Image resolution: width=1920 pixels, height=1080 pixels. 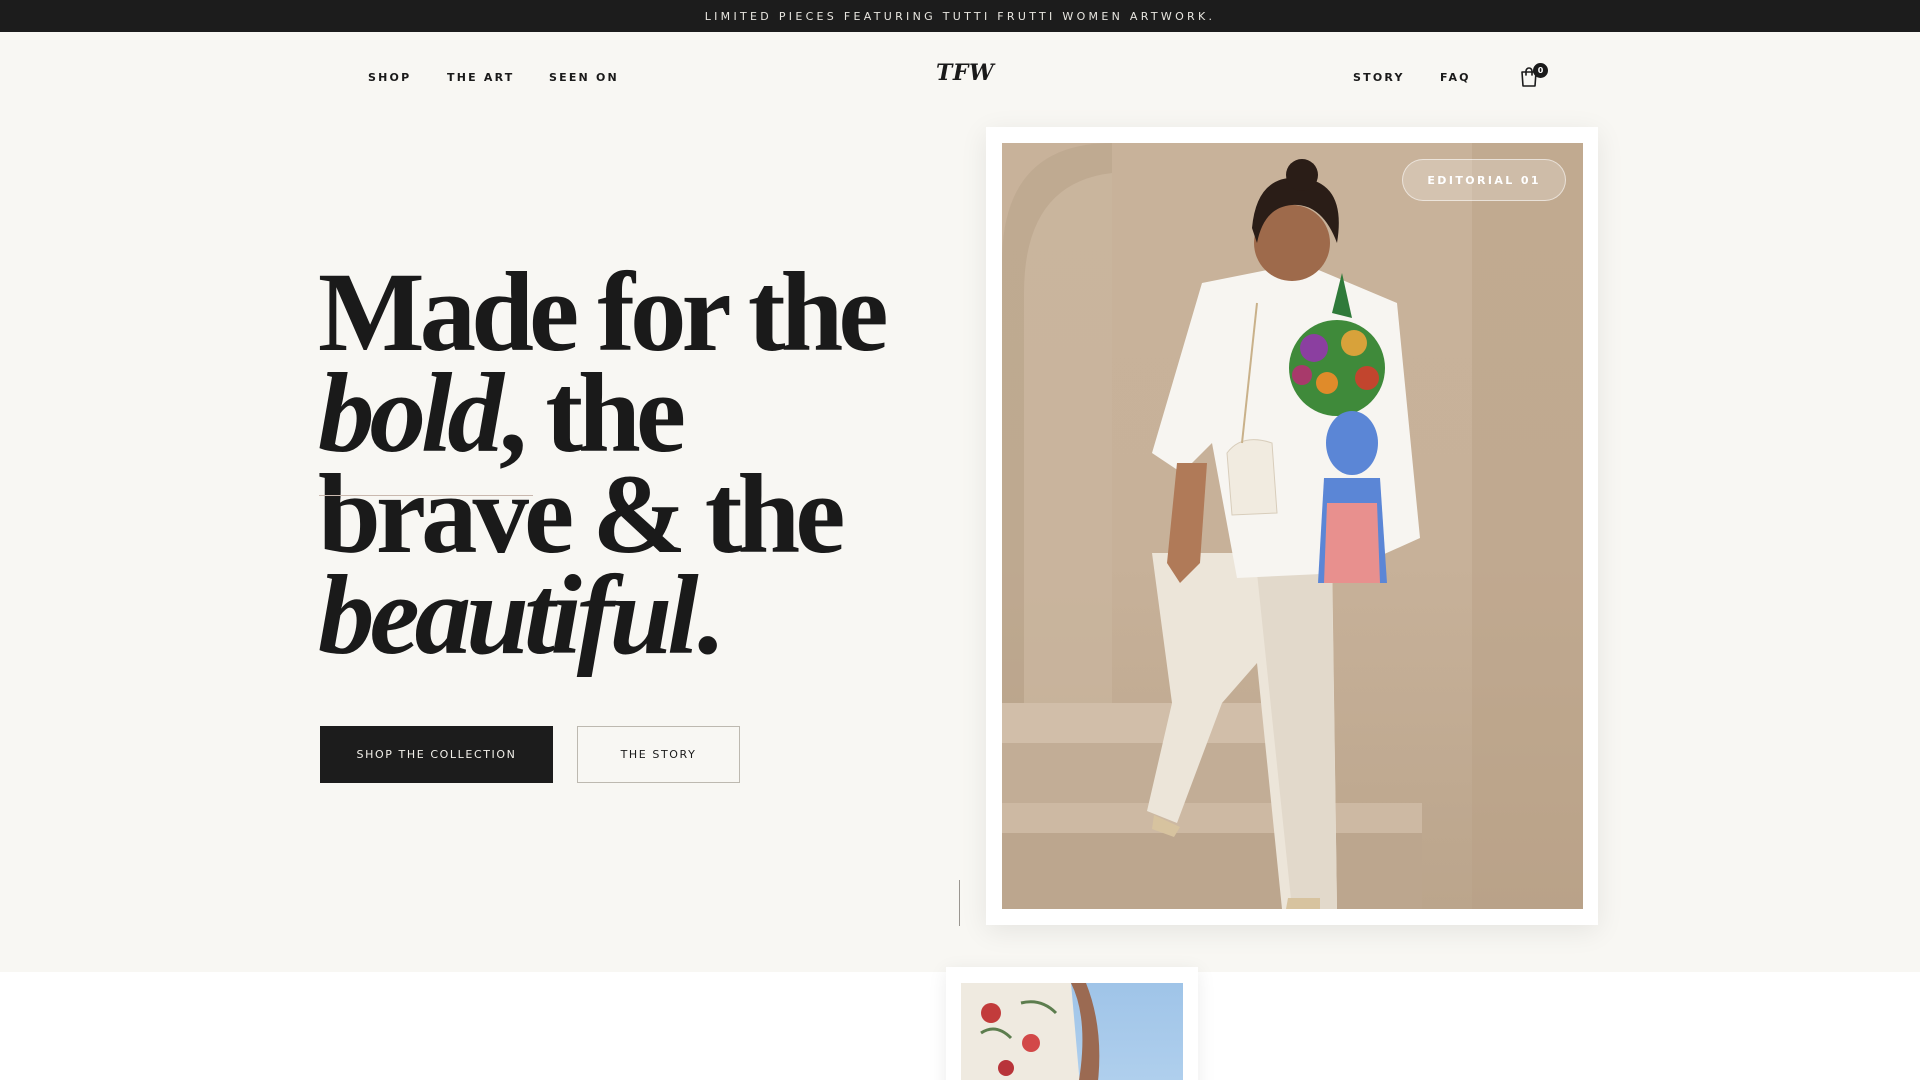 What do you see at coordinates (426, 495) in the screenshot?
I see `headline-accent-rule` at bounding box center [426, 495].